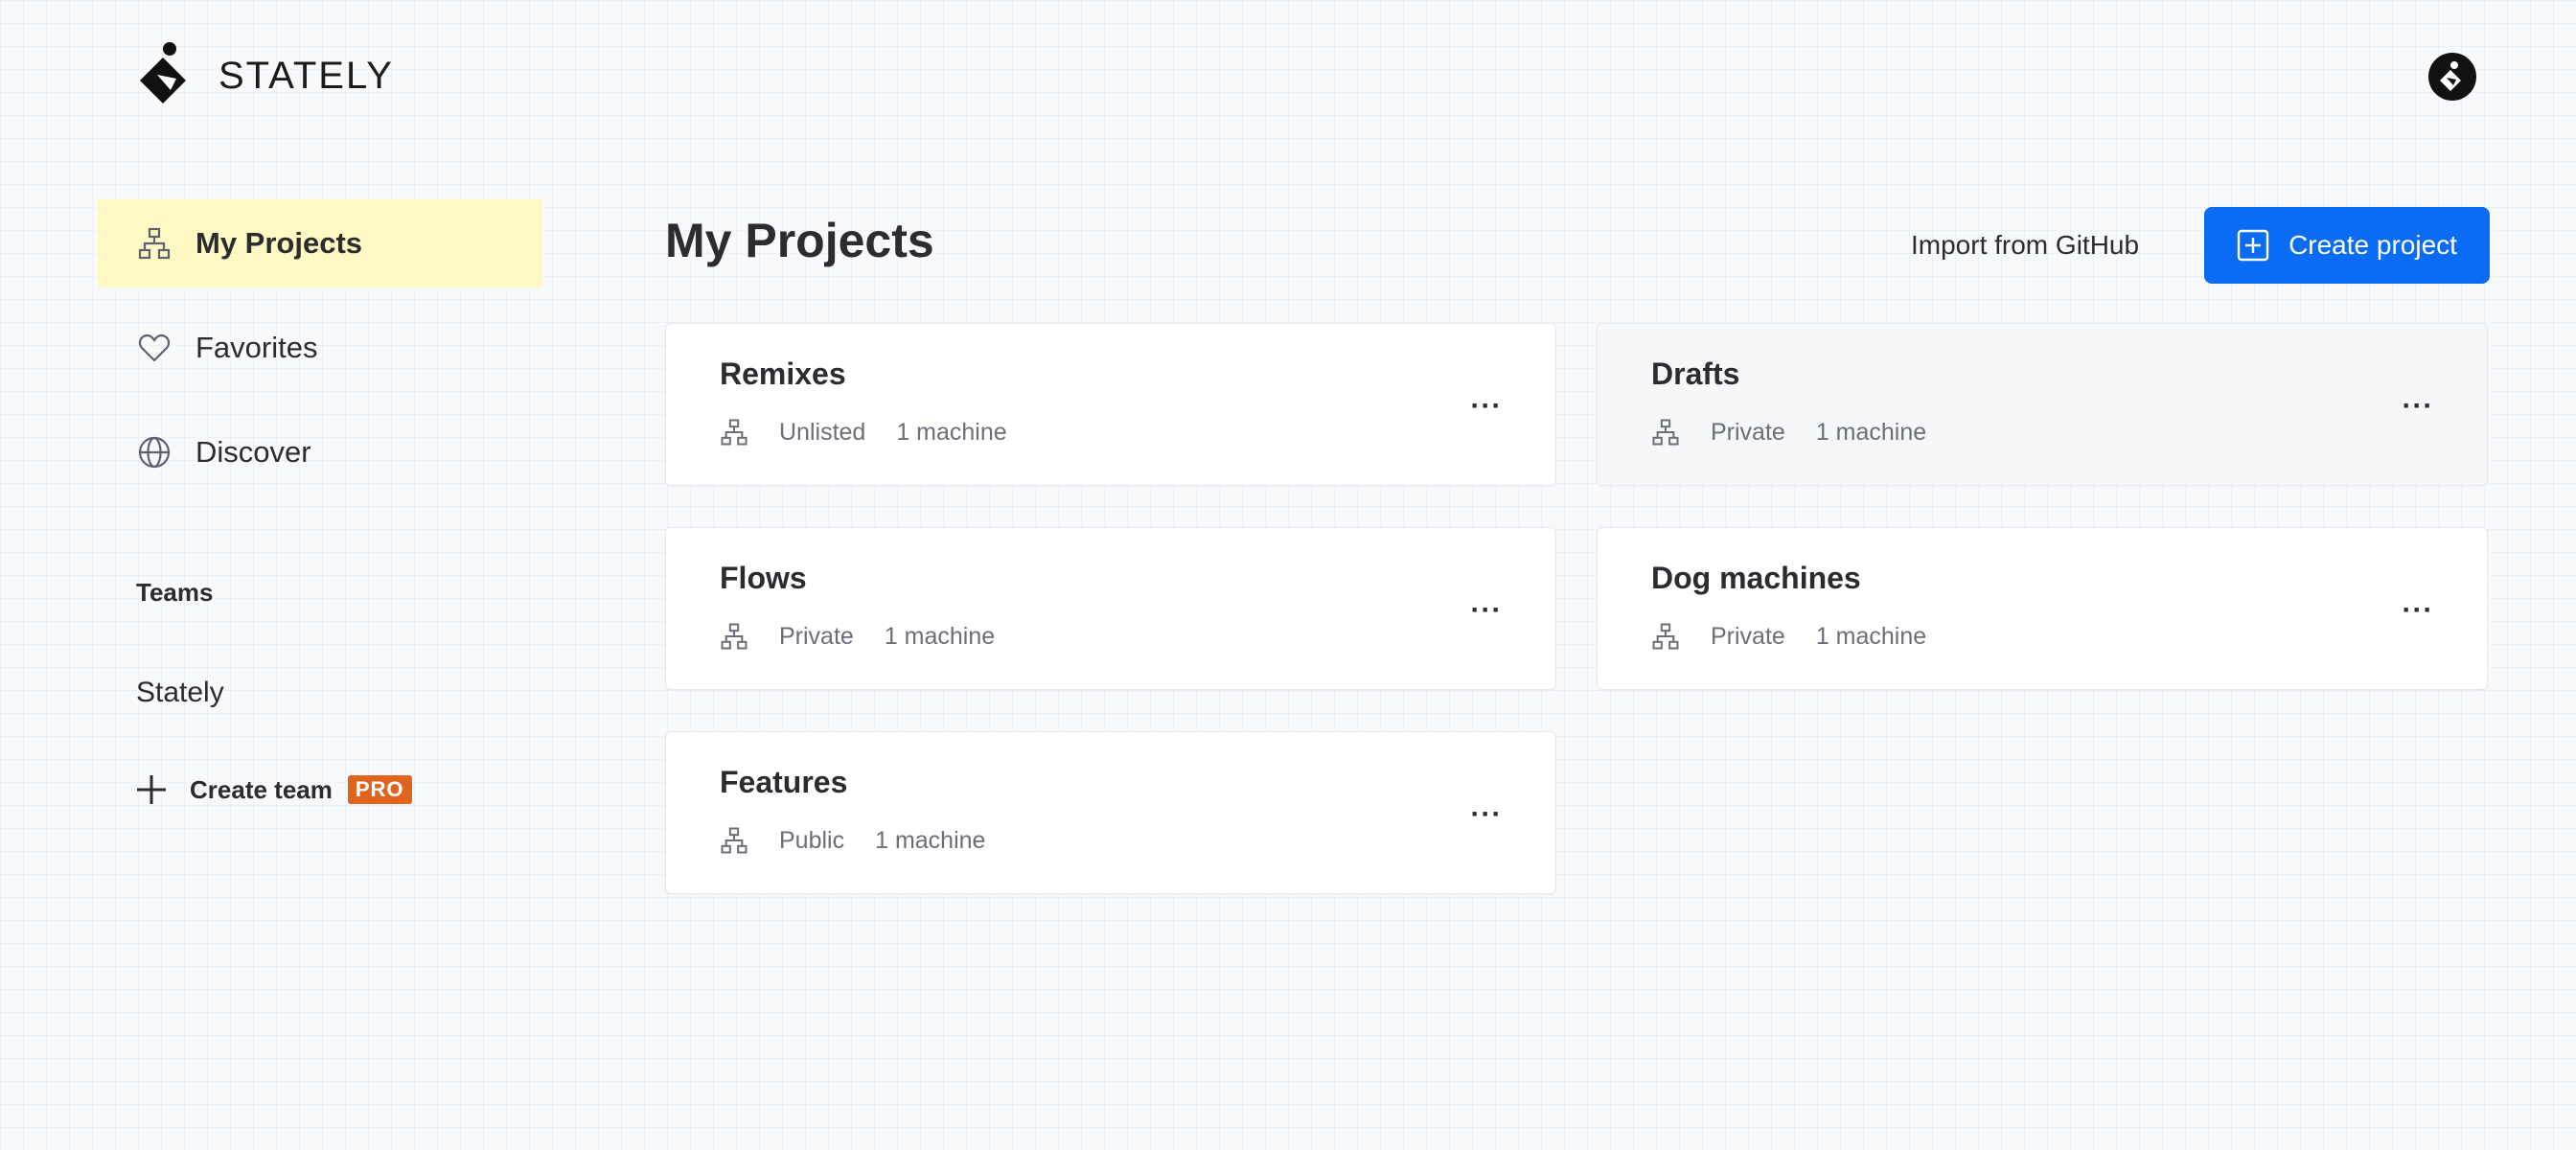 The height and width of the screenshot is (1150, 2576). What do you see at coordinates (2043, 608) in the screenshot?
I see `project-card-dog-machines: Dog machines Private 1 machine ···` at bounding box center [2043, 608].